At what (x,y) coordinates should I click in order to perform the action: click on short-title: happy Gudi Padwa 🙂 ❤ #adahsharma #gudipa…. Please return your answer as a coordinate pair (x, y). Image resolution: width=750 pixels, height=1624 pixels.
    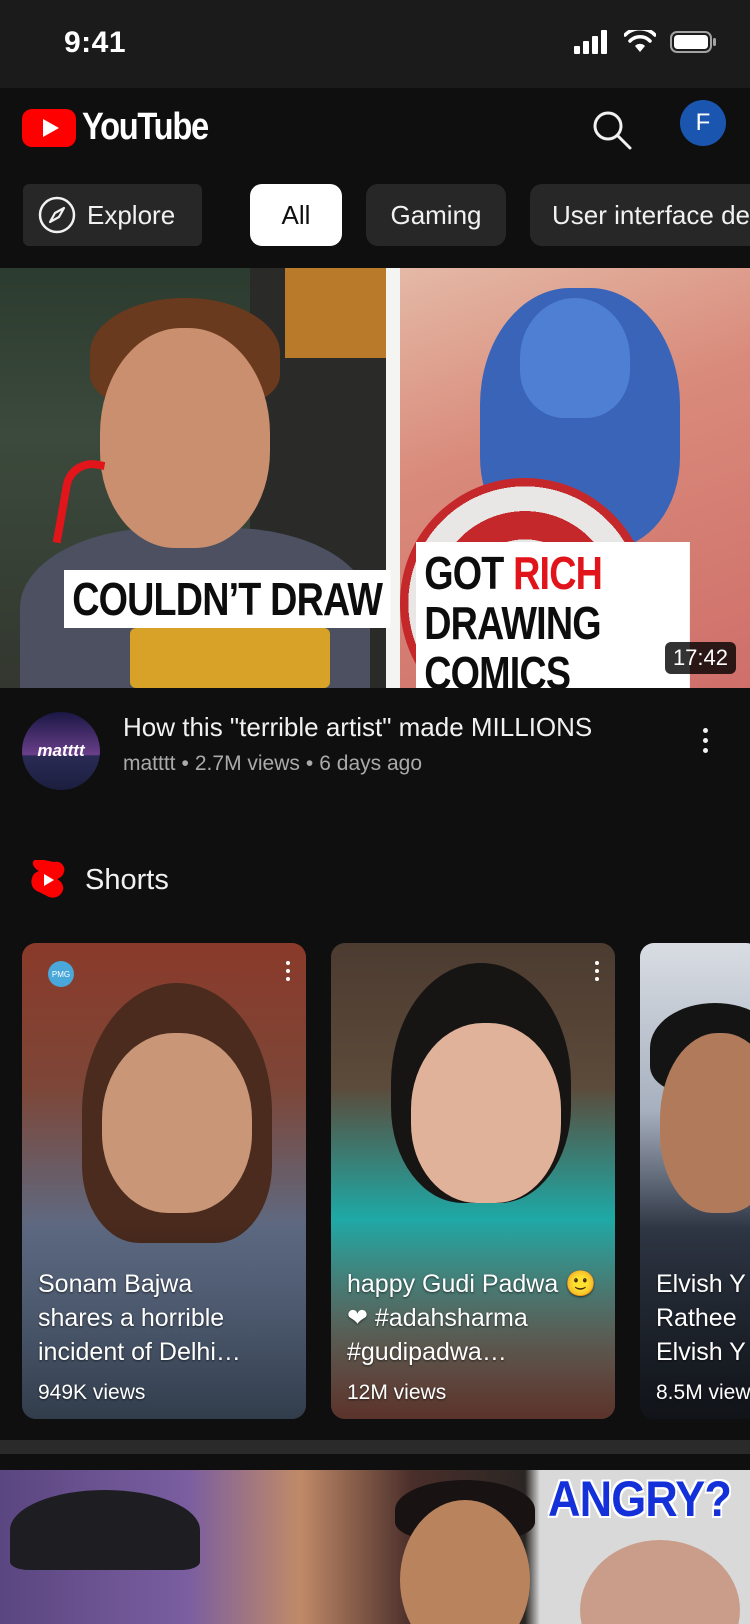
    Looking at the image, I should click on (472, 1318).